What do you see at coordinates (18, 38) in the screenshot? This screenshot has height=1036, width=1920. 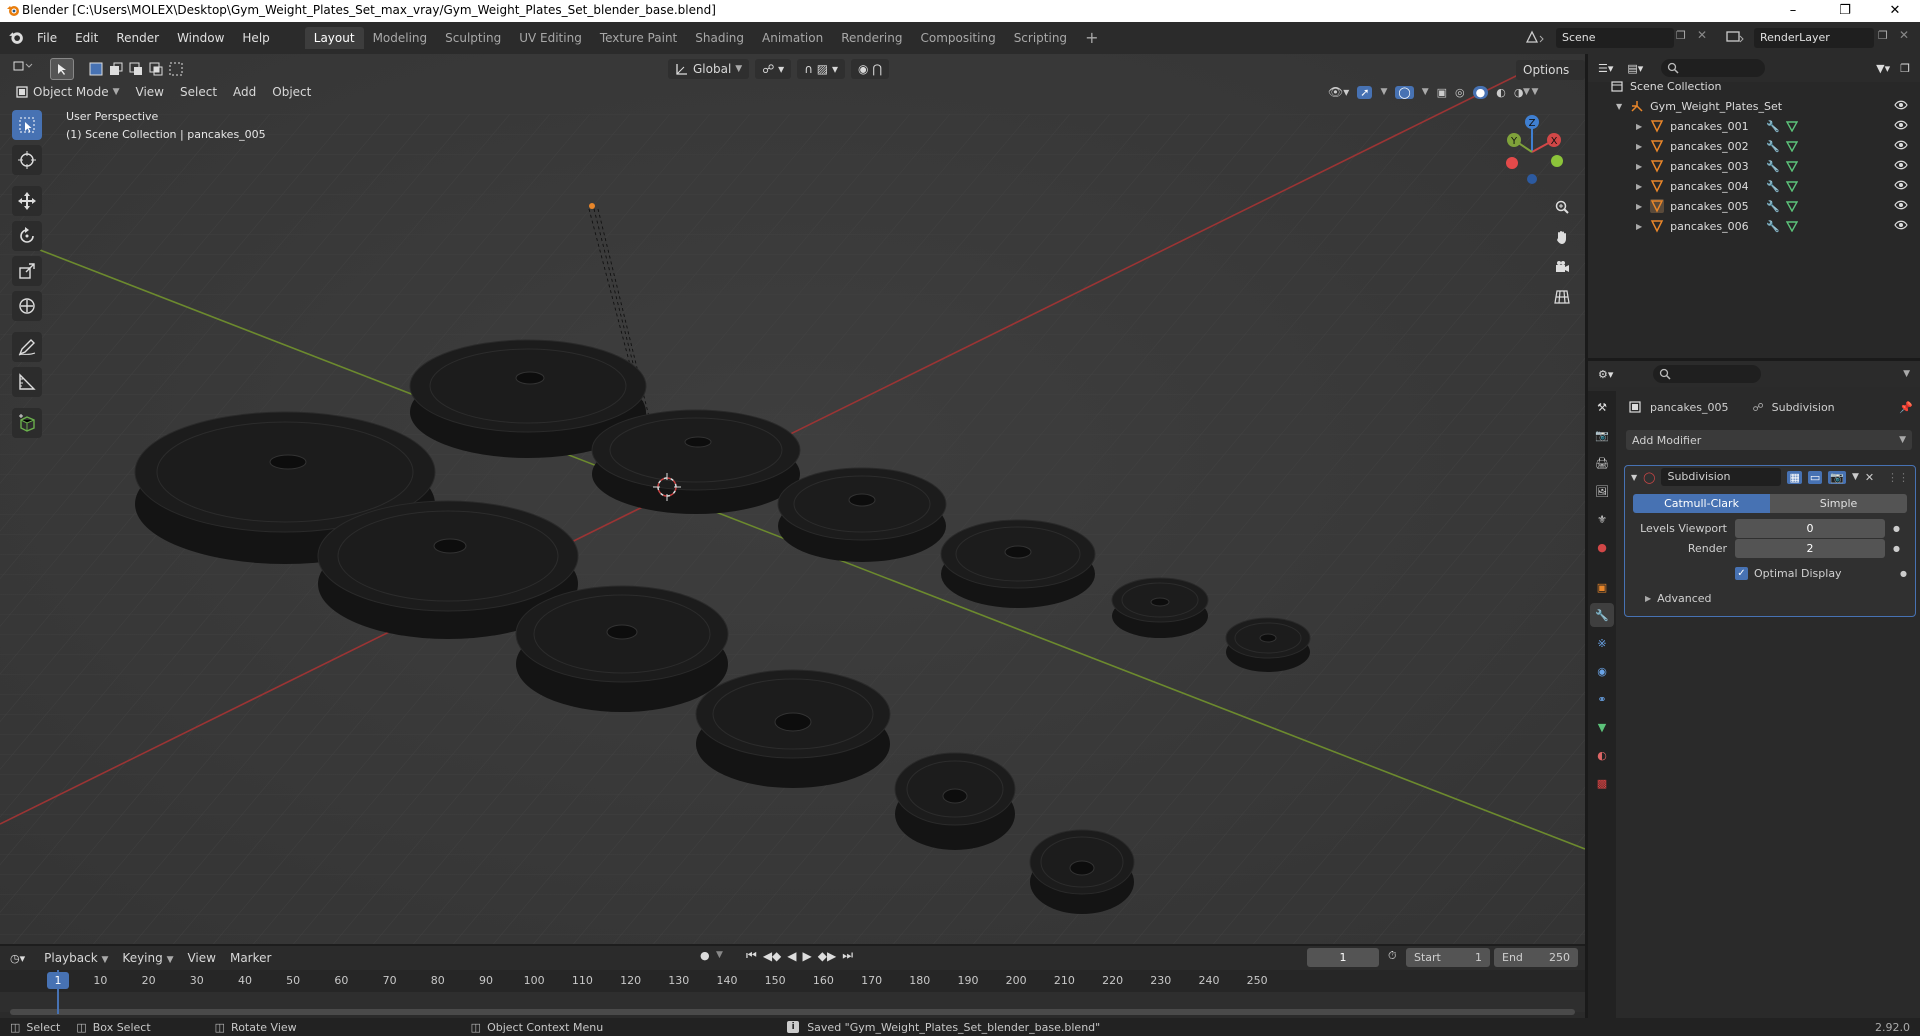 I see `blender-menu-icon` at bounding box center [18, 38].